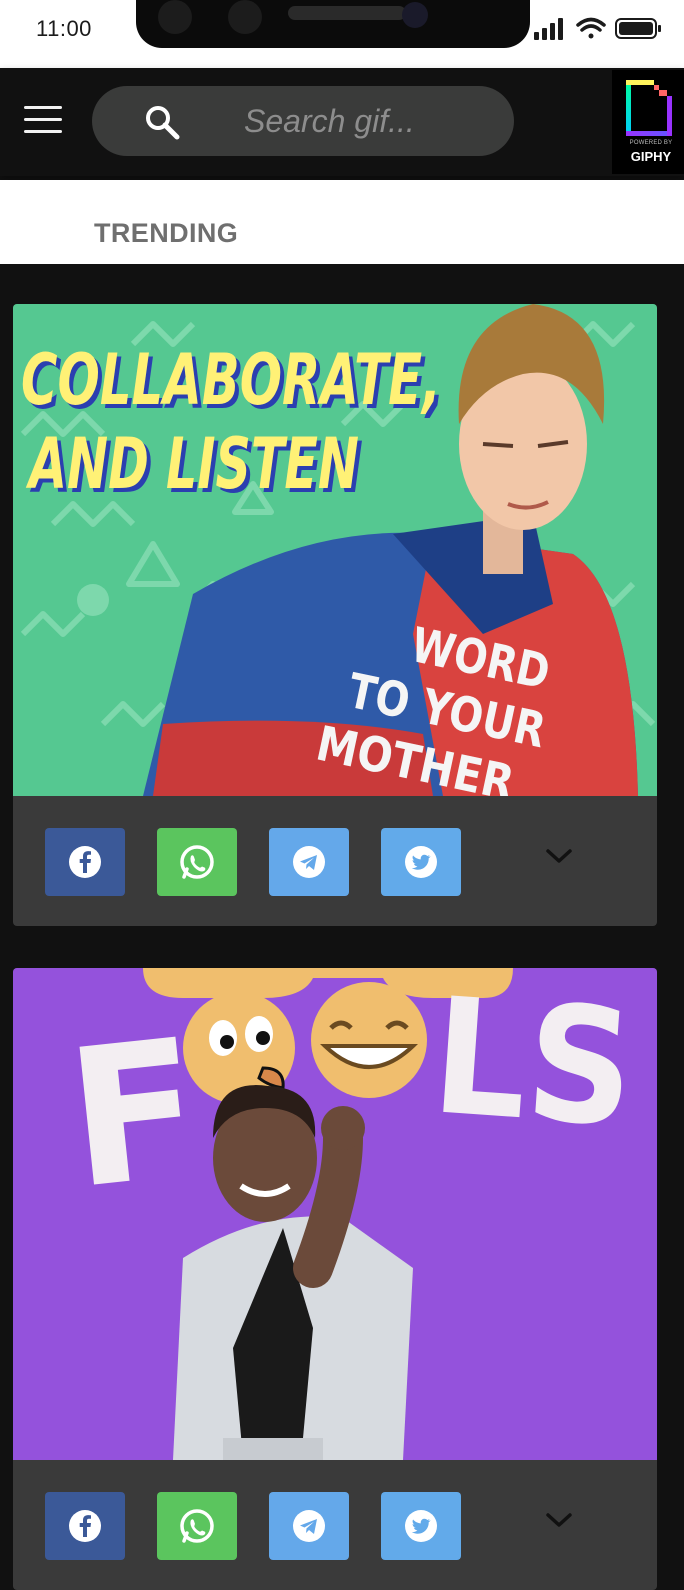 The width and height of the screenshot is (684, 1590). Describe the element at coordinates (333, 24) in the screenshot. I see `device-notch` at that location.